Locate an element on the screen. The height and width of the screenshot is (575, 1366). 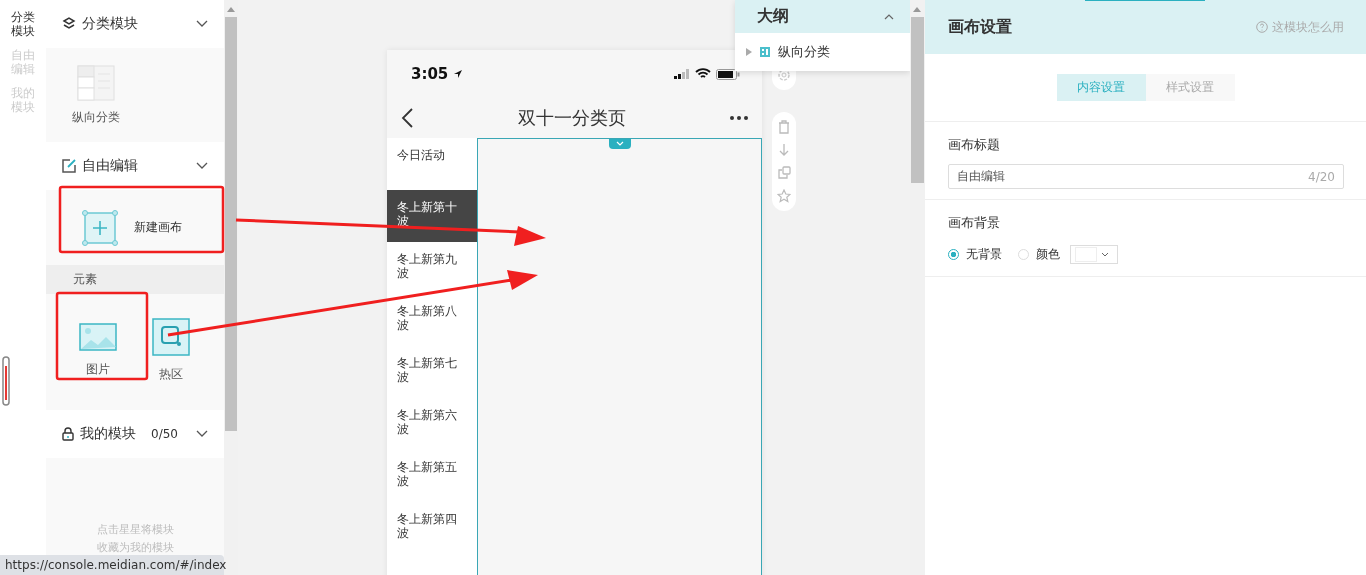
status-url: https://console.meidian.com/#/index is located at coordinates (112, 565).